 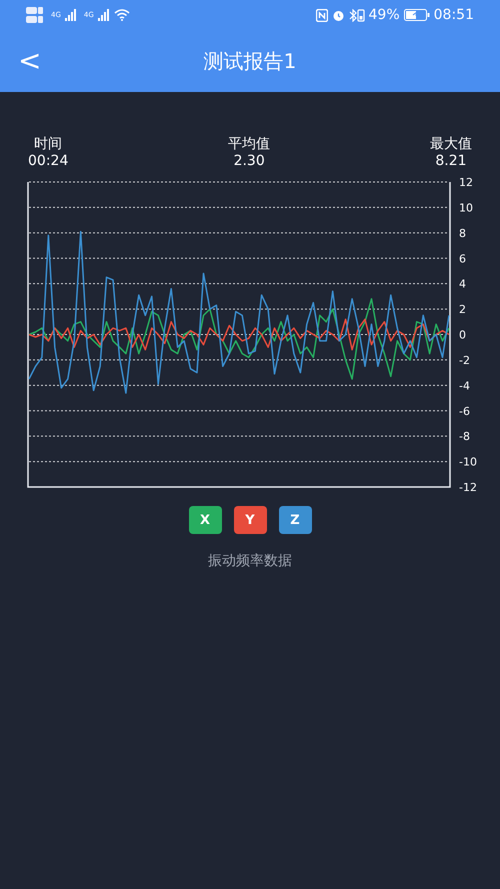 What do you see at coordinates (35, 15) in the screenshot?
I see `sim-icon` at bounding box center [35, 15].